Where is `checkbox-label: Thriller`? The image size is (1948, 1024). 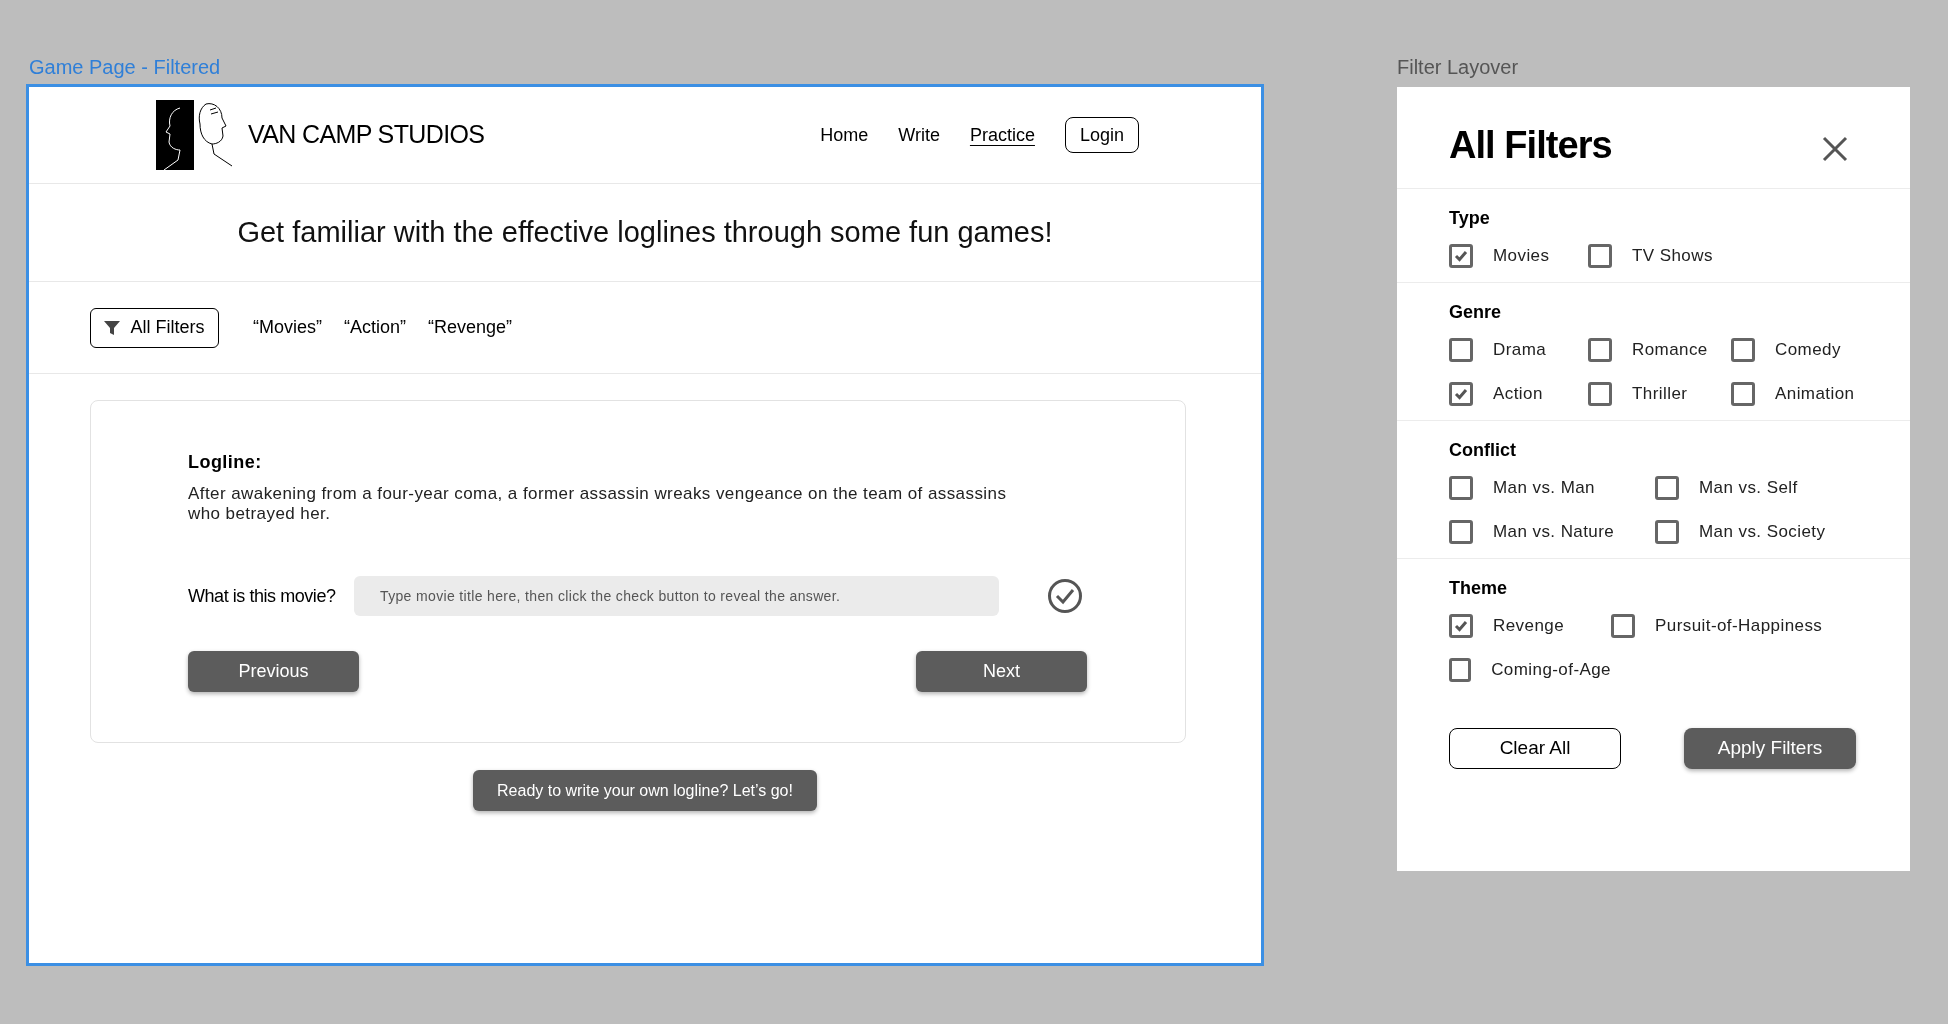
checkbox-label: Thriller is located at coordinates (1660, 394).